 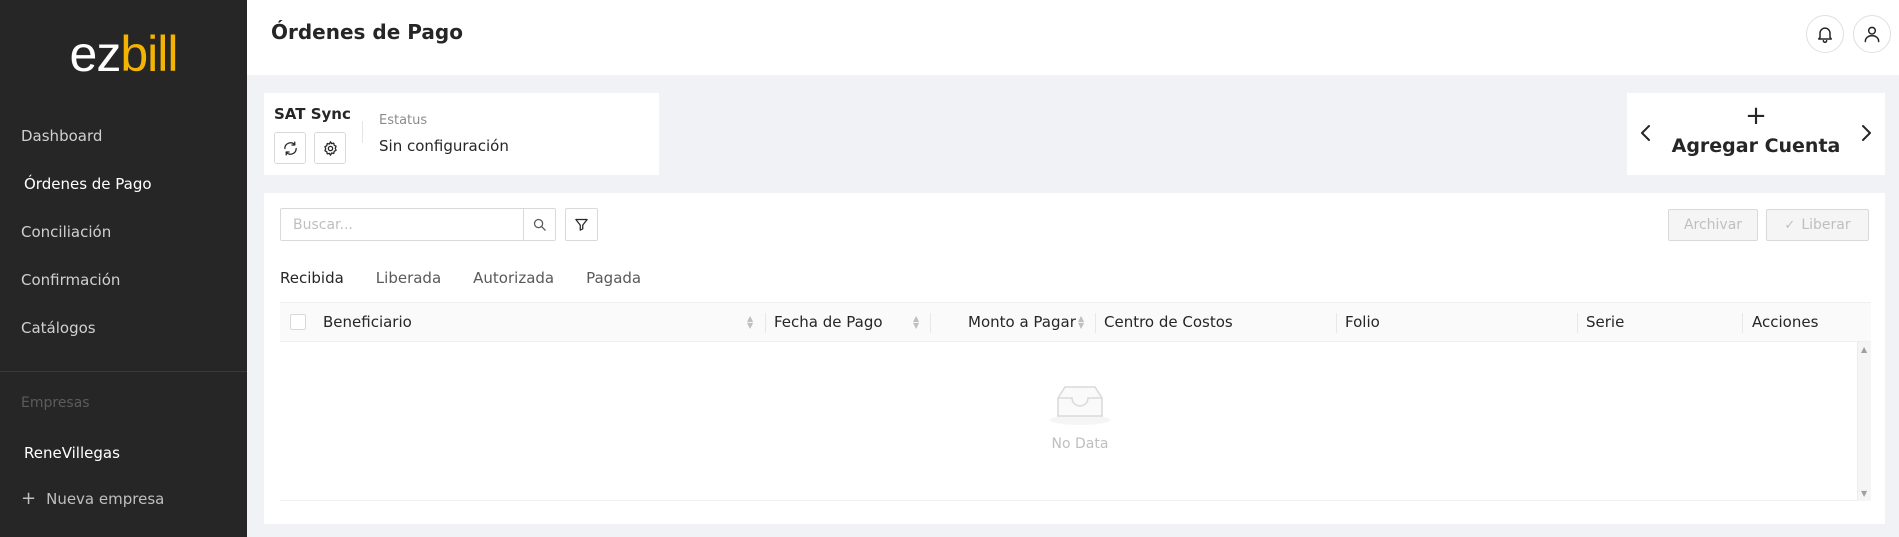 What do you see at coordinates (1073, 37) in the screenshot?
I see `header: Órdenes de Pago` at bounding box center [1073, 37].